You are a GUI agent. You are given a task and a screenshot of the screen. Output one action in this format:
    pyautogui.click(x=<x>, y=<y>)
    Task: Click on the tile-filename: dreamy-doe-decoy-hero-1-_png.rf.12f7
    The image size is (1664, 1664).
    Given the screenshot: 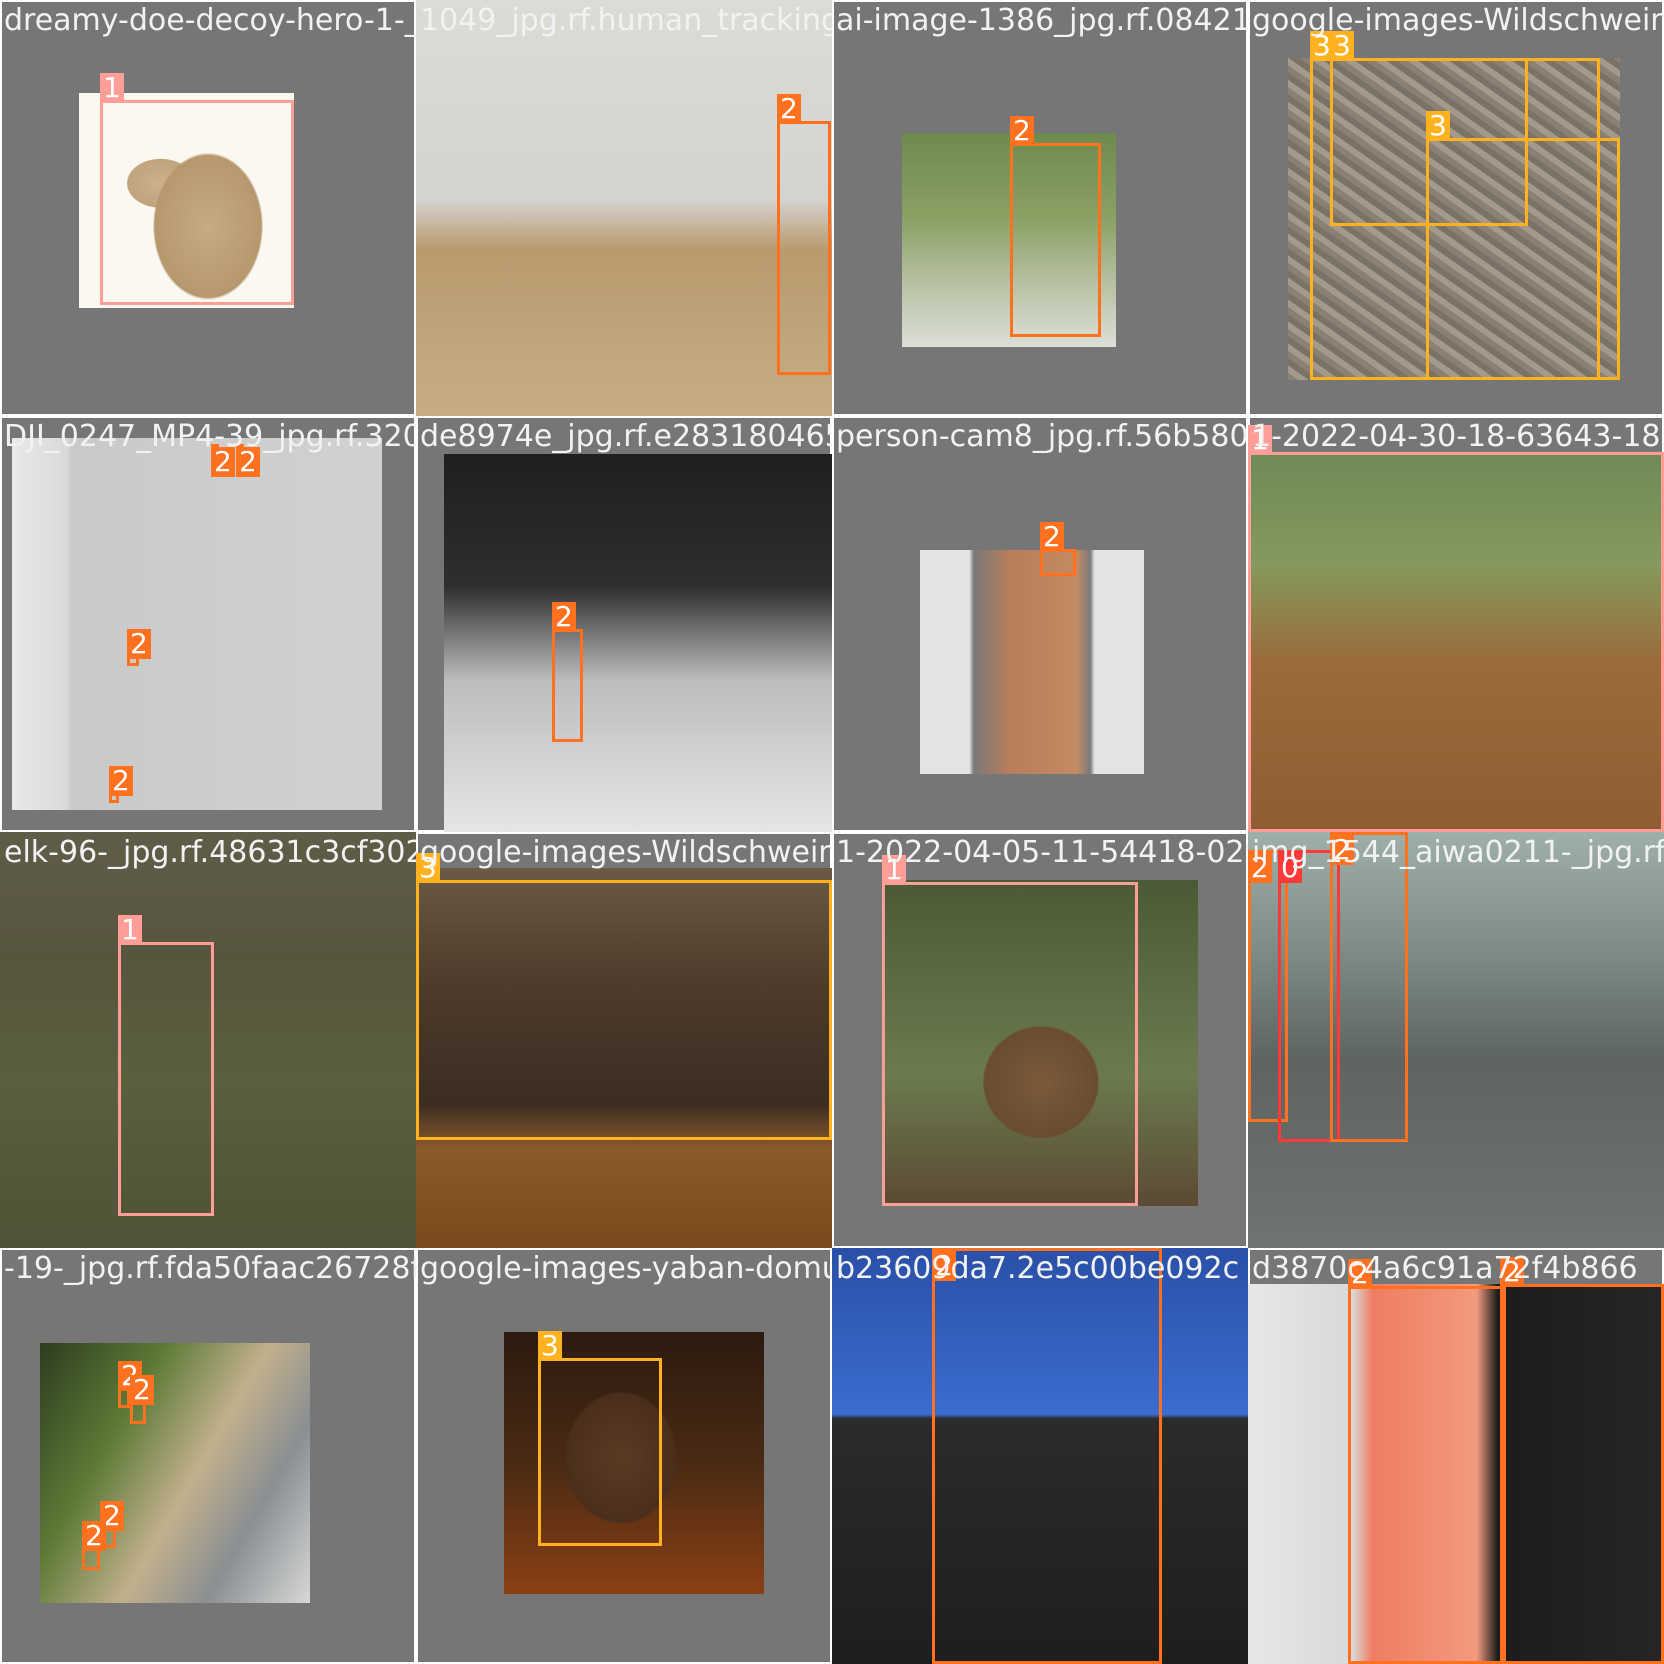 What is the action you would take?
    pyautogui.click(x=210, y=20)
    